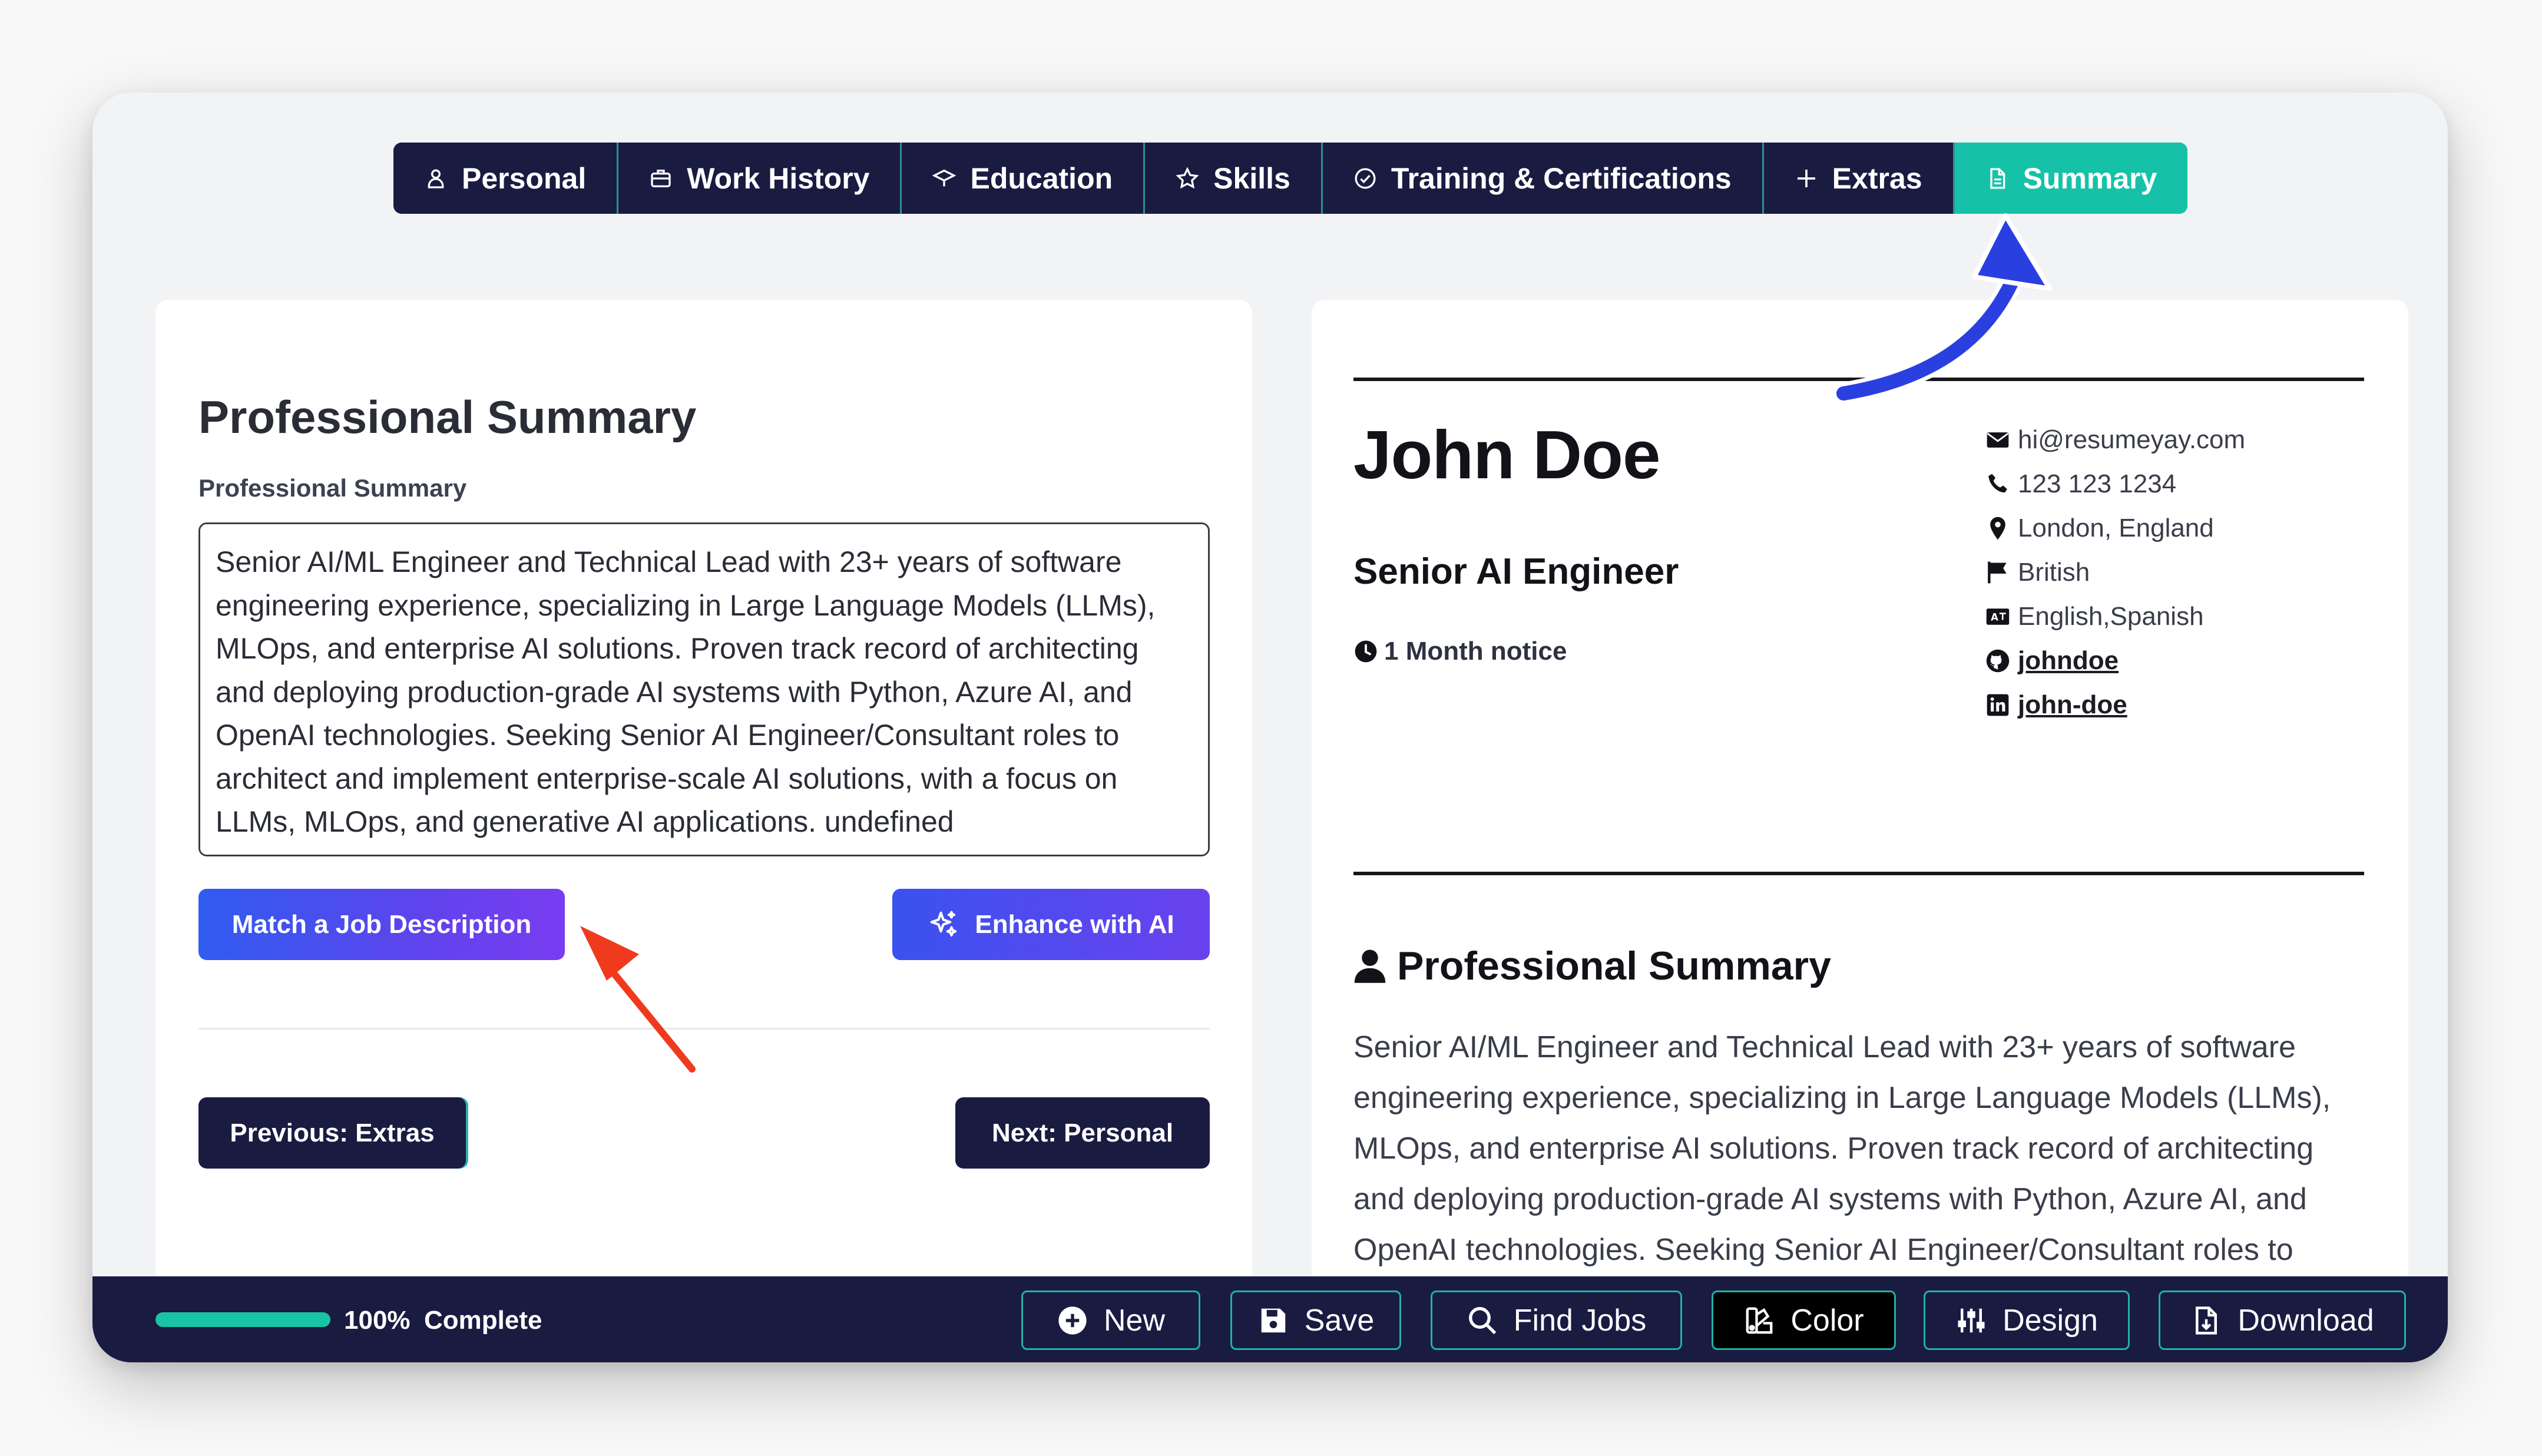 Image resolution: width=2542 pixels, height=1456 pixels. What do you see at coordinates (1556, 1320) in the screenshot?
I see `find-jobs-button: Find Jobs` at bounding box center [1556, 1320].